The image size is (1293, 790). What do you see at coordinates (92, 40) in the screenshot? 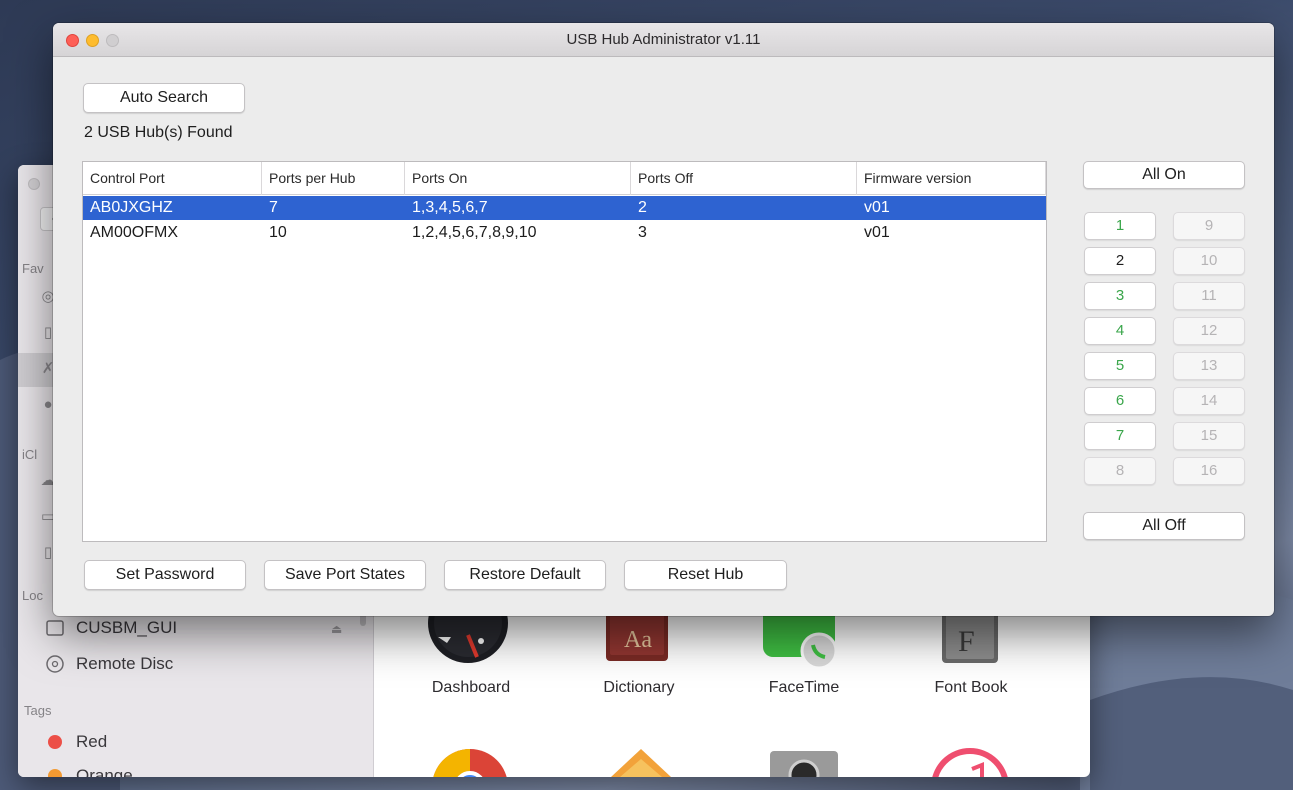
I see `minimize-window-button` at bounding box center [92, 40].